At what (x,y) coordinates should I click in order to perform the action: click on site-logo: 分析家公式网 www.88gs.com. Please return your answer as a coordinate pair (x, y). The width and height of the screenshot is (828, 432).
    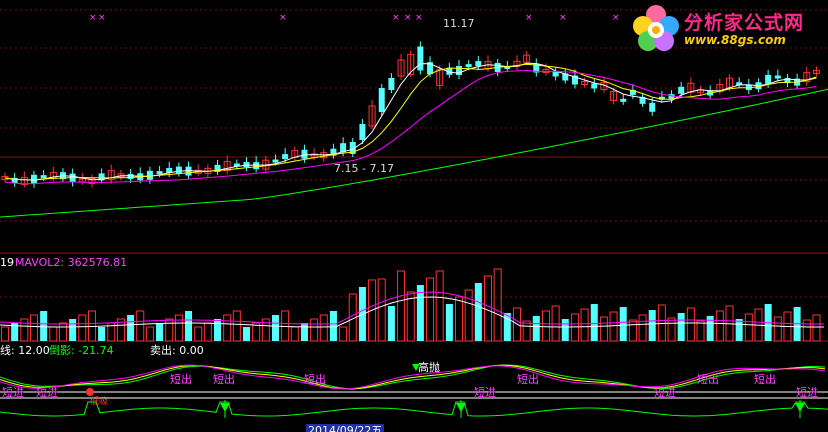
    Looking at the image, I should click on (726, 28).